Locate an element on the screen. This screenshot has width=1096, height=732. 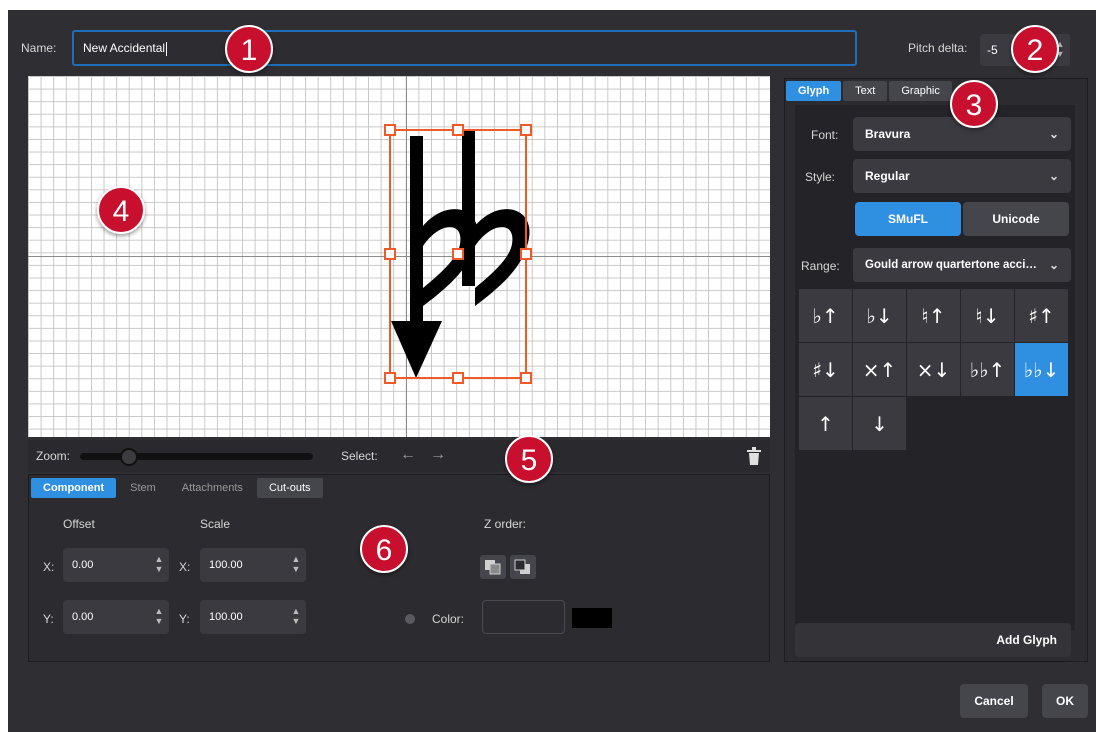
glyph-flat-arrow-down: ♭↓ is located at coordinates (879, 315).